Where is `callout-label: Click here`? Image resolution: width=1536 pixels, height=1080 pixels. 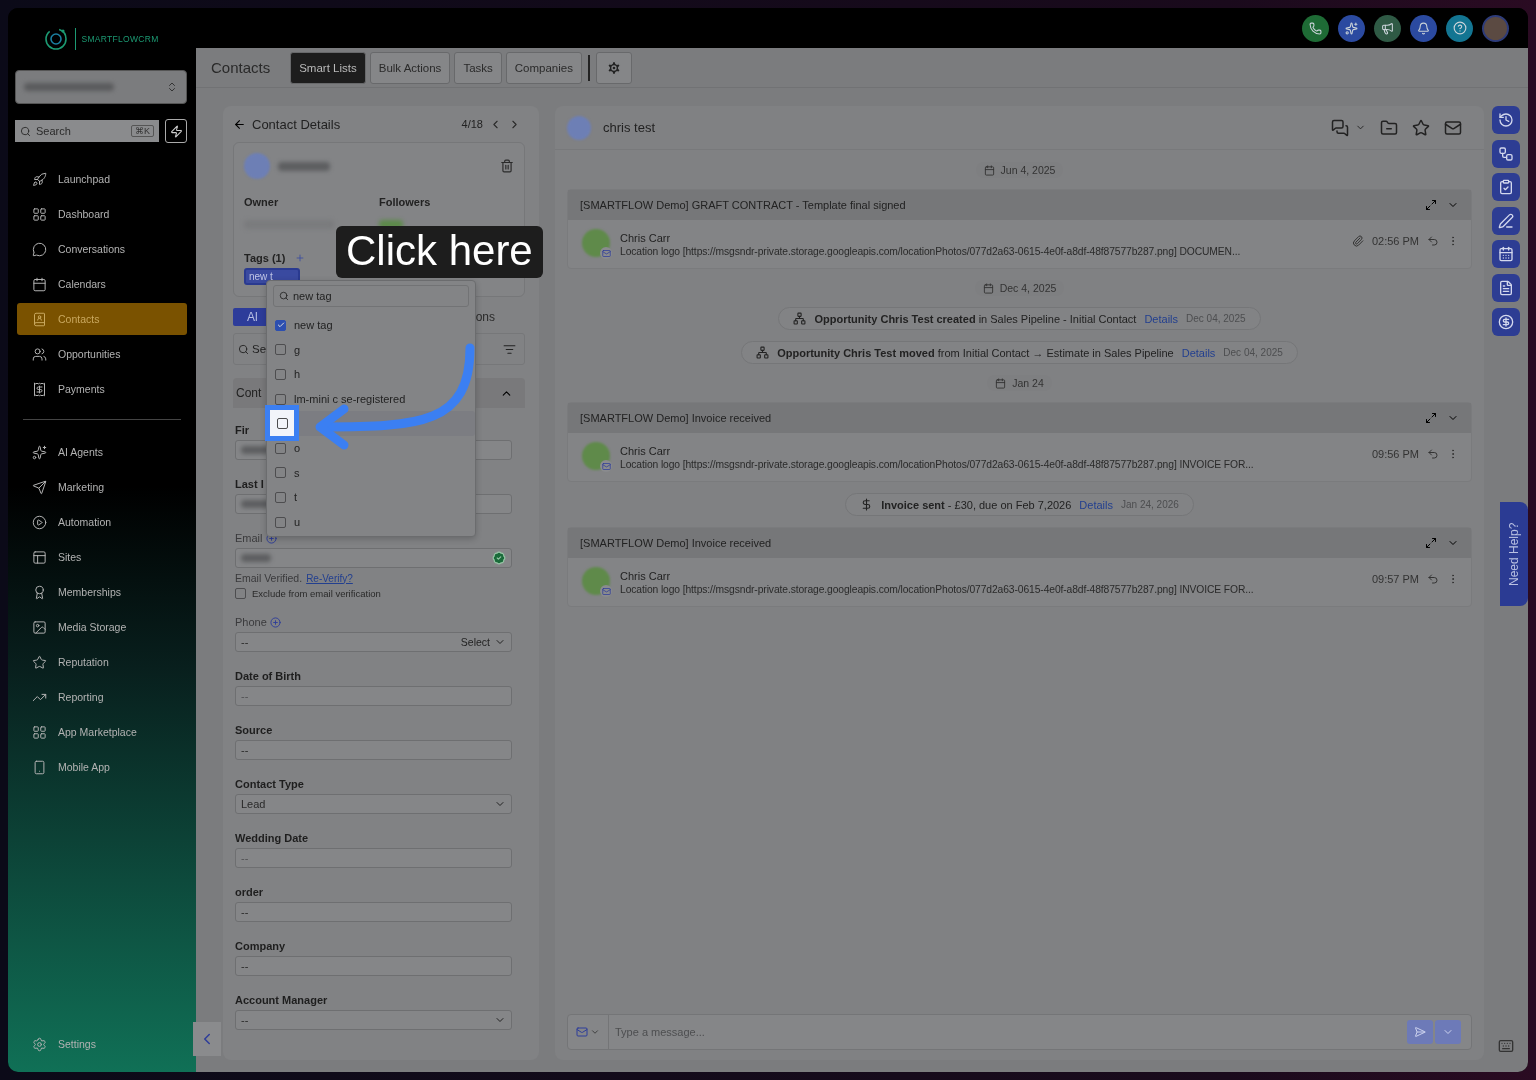 callout-label: Click here is located at coordinates (439, 252).